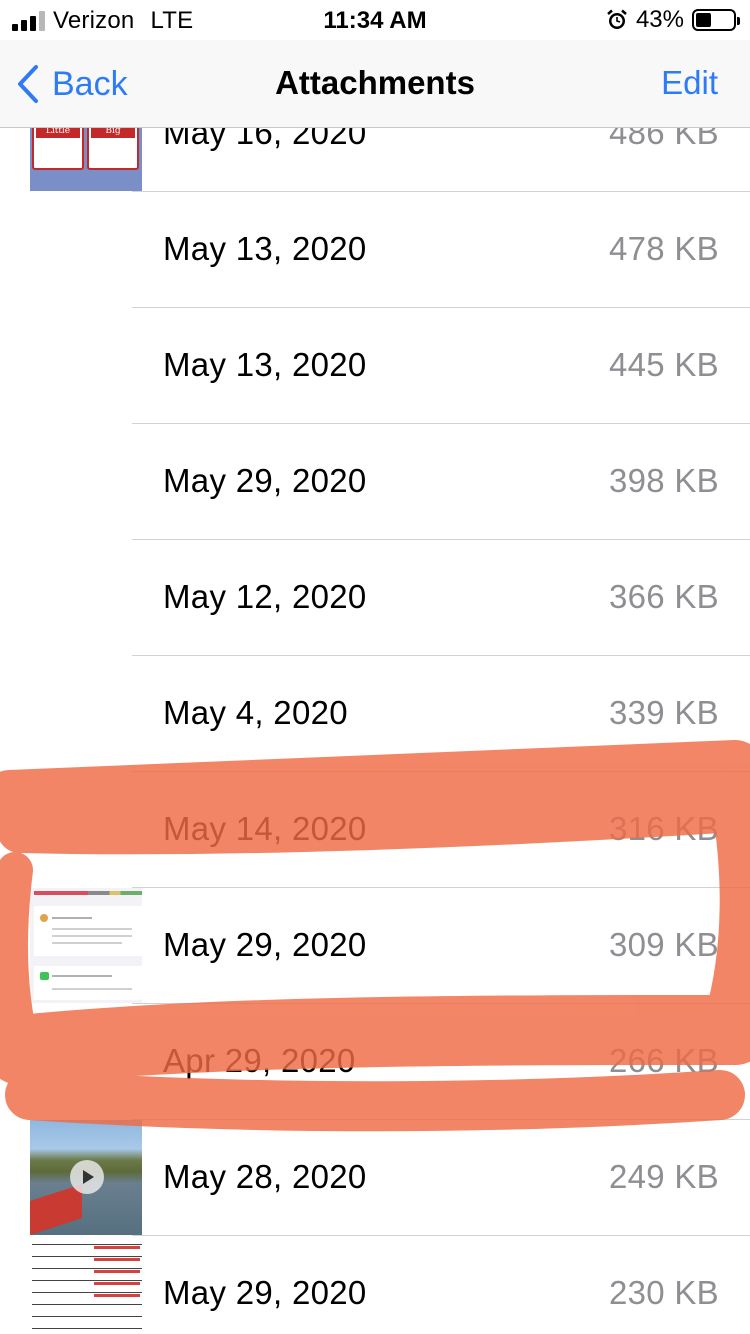 The width and height of the screenshot is (750, 1334). I want to click on attachment-date: May 28, 2020, so click(265, 1176).